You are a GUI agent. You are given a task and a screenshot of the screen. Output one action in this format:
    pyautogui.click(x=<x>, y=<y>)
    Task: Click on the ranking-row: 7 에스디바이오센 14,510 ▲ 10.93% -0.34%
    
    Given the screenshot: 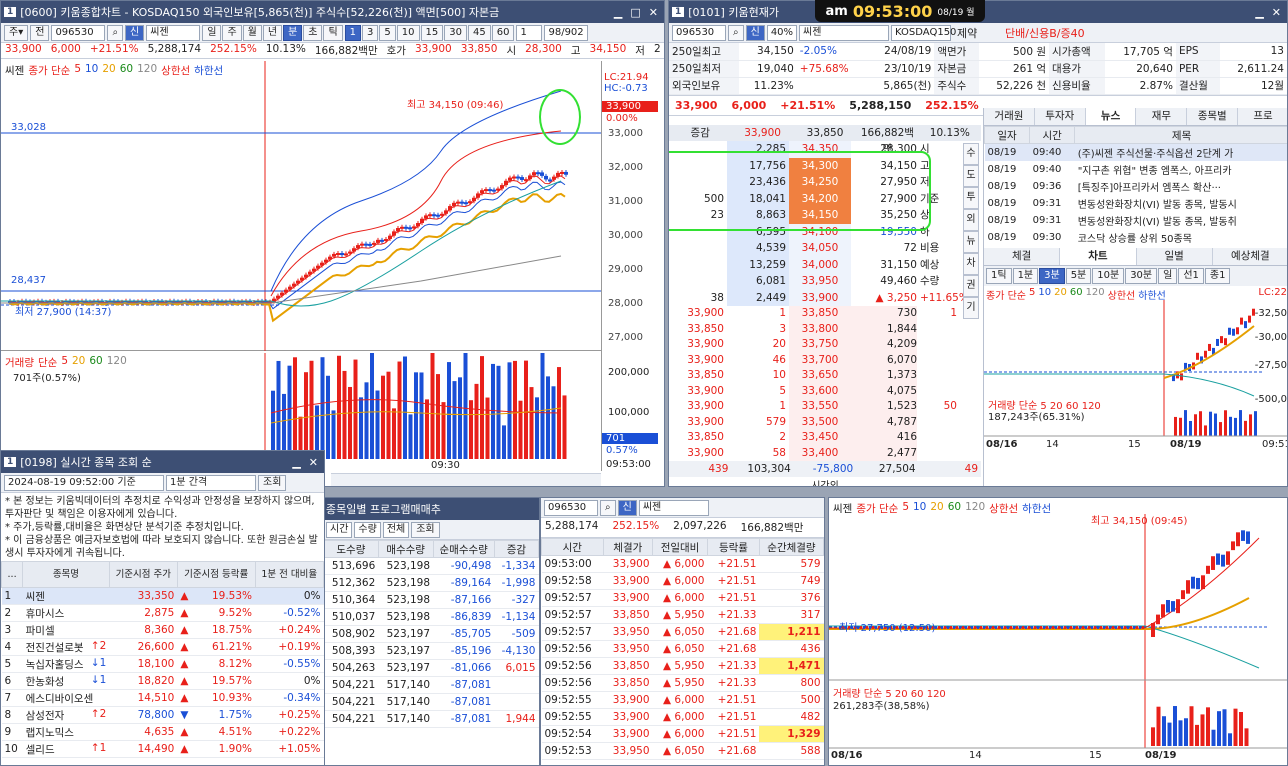 What is the action you would take?
    pyautogui.click(x=162, y=698)
    